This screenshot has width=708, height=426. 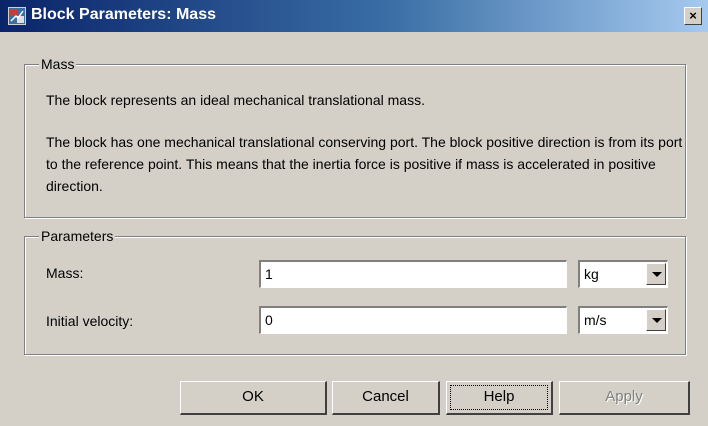 What do you see at coordinates (595, 320) in the screenshot?
I see `initial-velocity-unit-value: m/s` at bounding box center [595, 320].